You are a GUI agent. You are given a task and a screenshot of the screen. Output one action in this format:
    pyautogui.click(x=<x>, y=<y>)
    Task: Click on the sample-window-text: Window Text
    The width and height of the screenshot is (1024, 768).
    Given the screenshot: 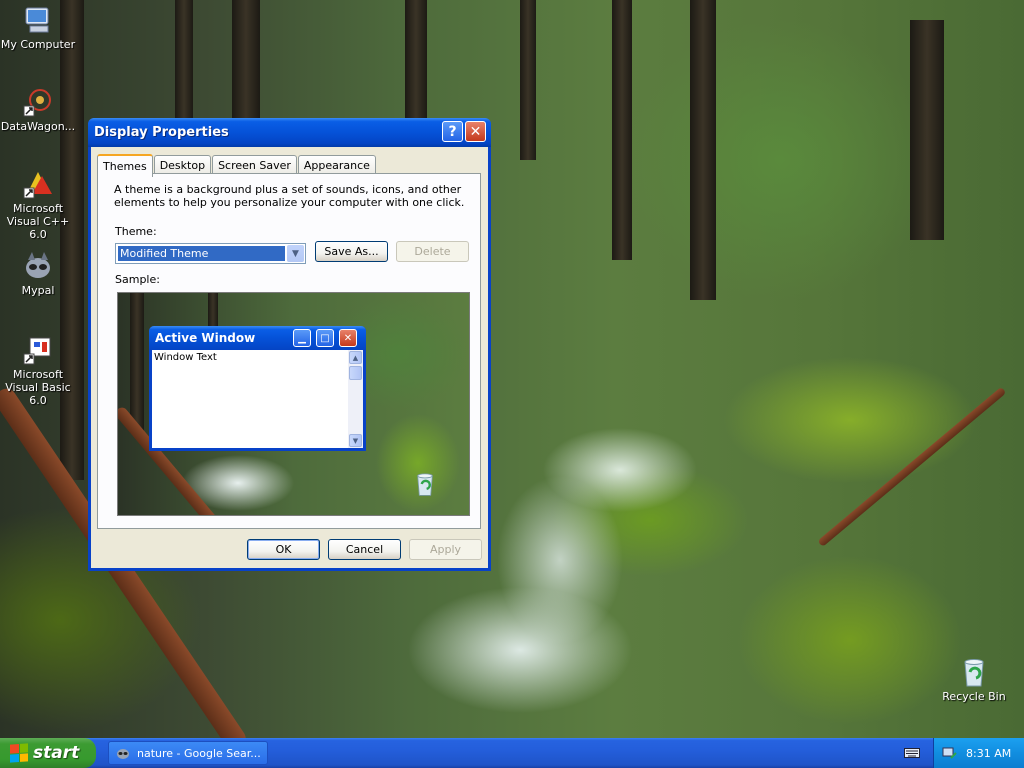 What is the action you would take?
    pyautogui.click(x=185, y=357)
    